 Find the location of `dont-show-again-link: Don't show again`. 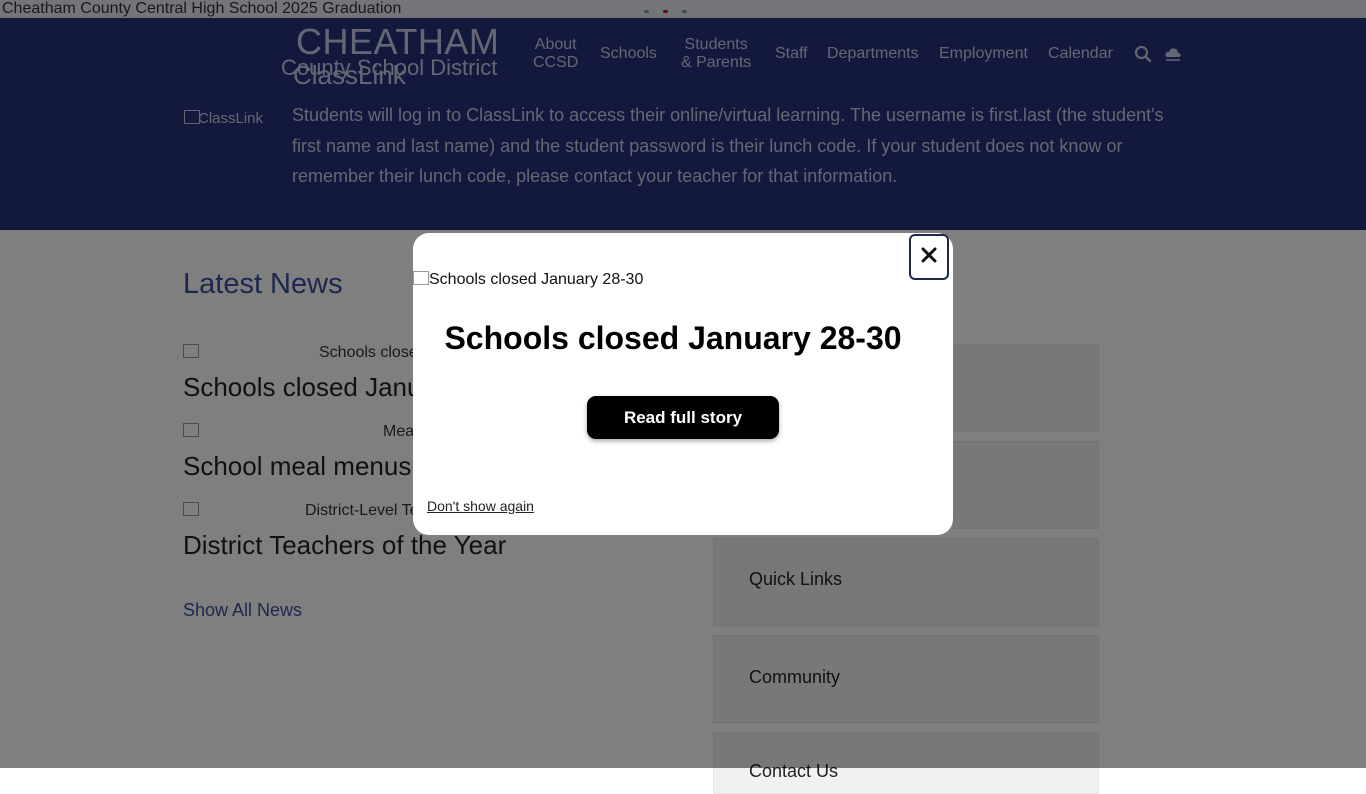

dont-show-again-link: Don't show again is located at coordinates (480, 506).